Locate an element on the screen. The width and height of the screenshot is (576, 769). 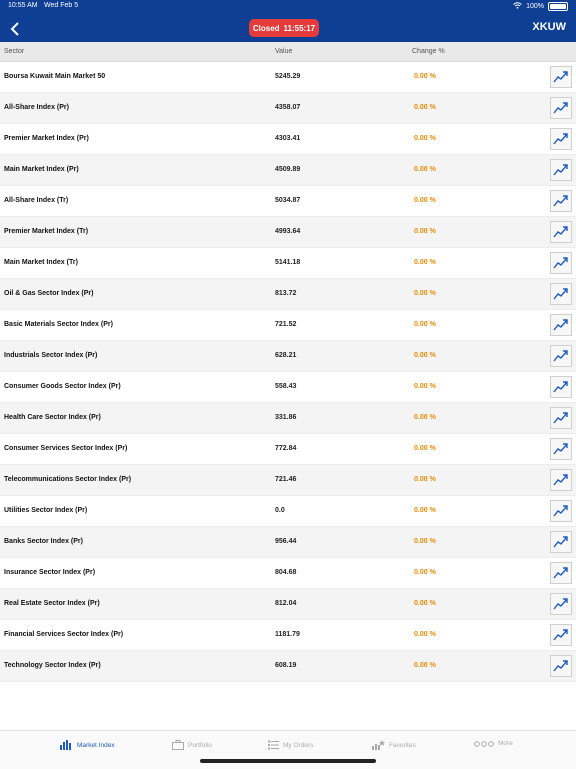
index-row: Insurance Sector Index (Pr) 804.68 0.00 % is located at coordinates (288, 573).